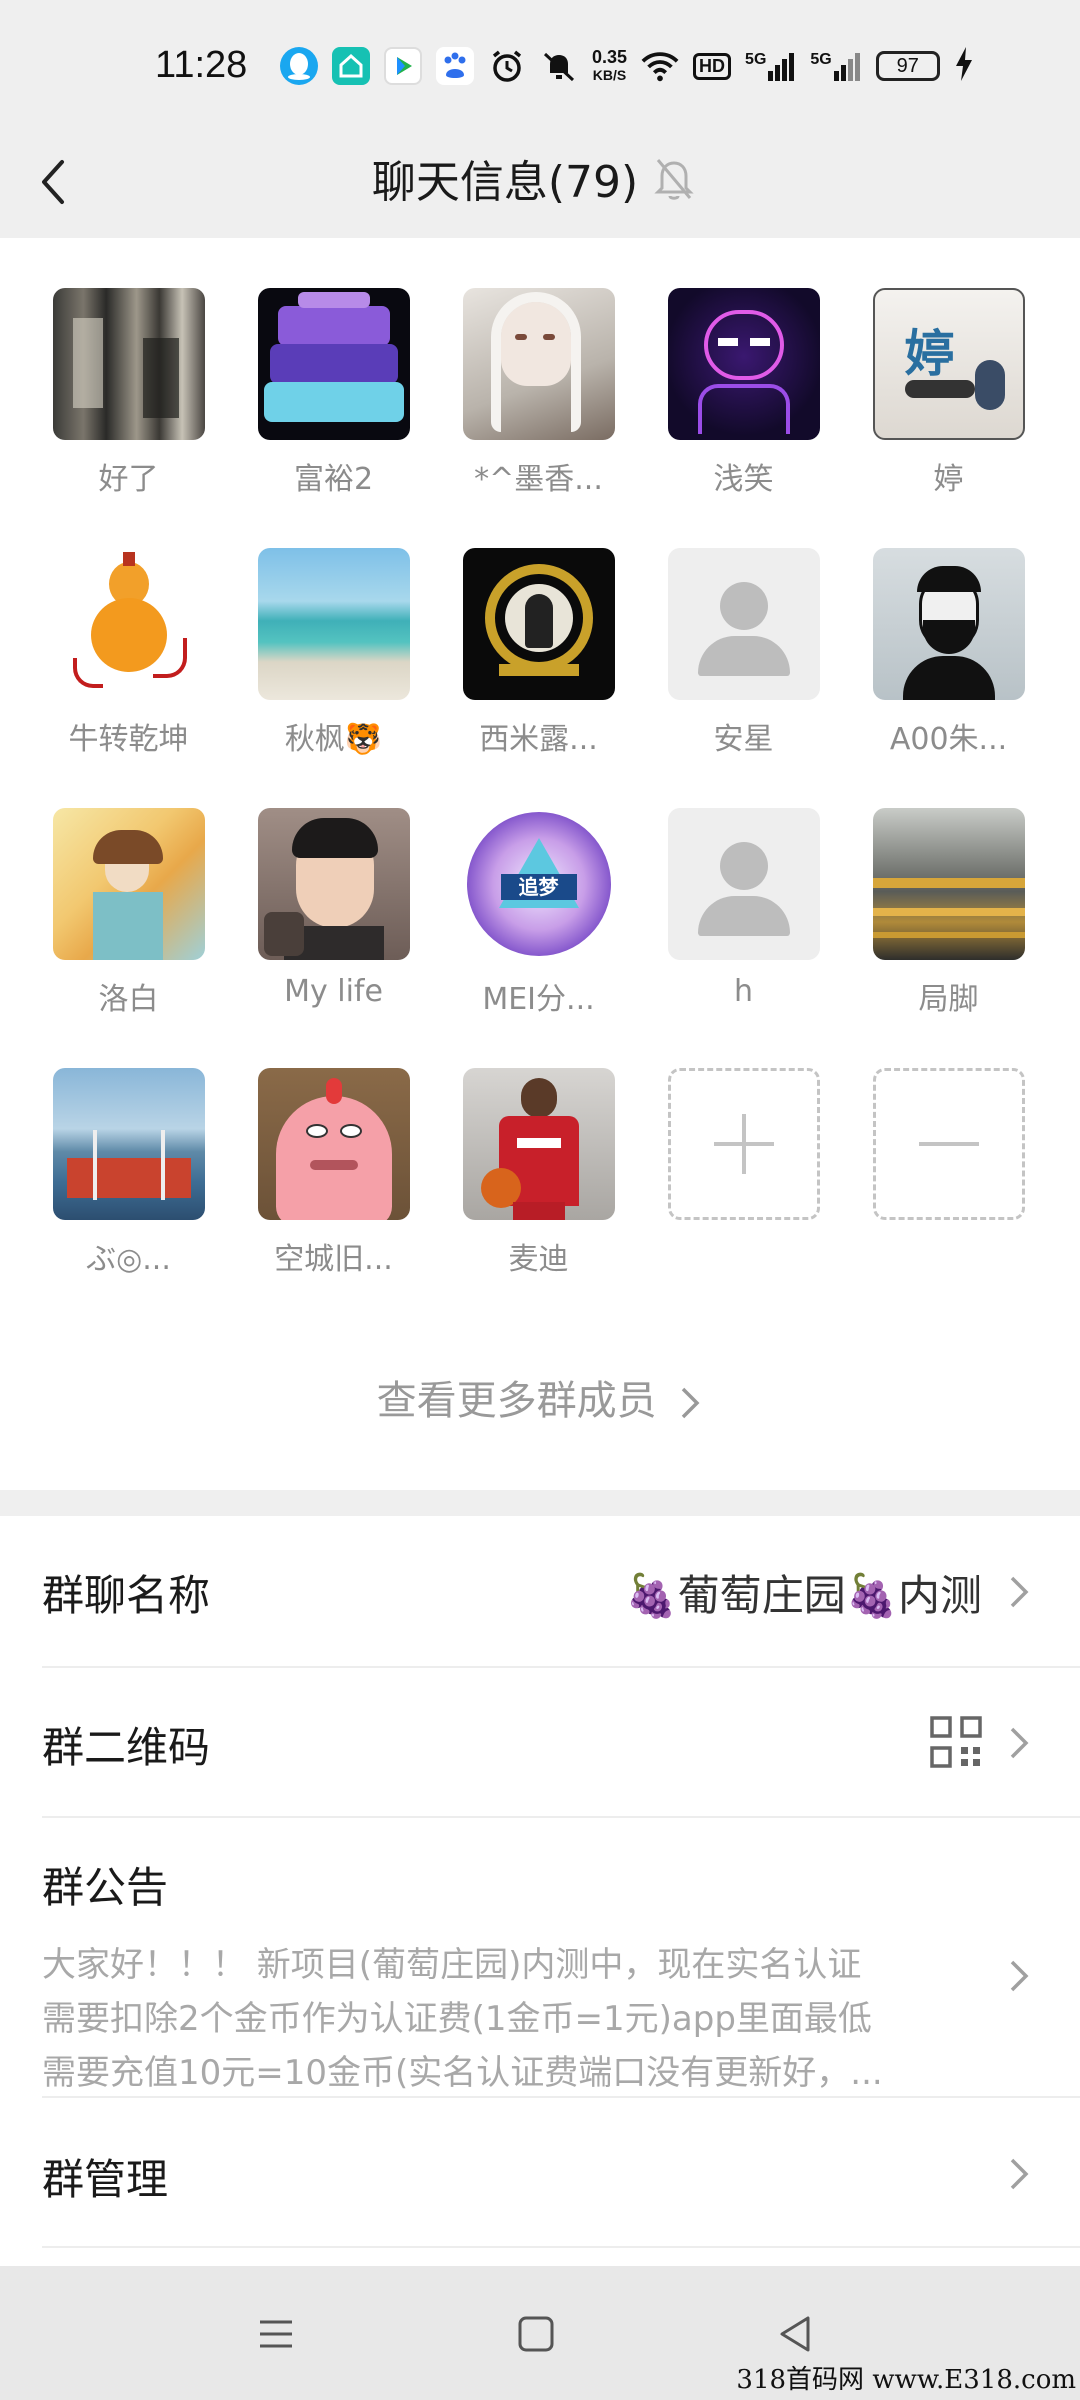 The width and height of the screenshot is (1080, 2400). What do you see at coordinates (105, 2179) in the screenshot?
I see `group-manage-label: 群管理` at bounding box center [105, 2179].